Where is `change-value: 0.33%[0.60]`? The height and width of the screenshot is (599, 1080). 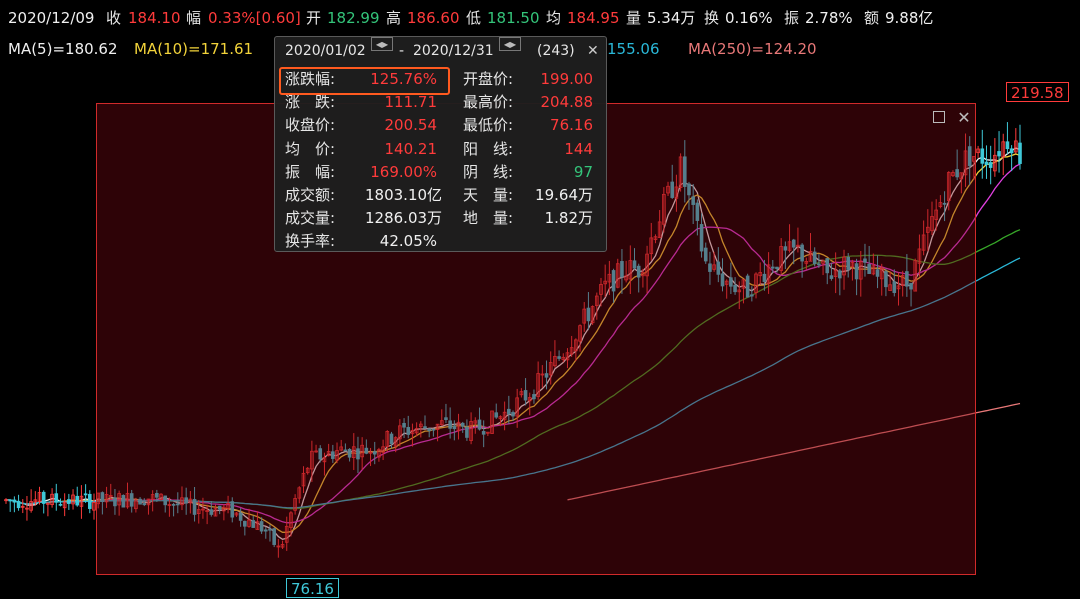
change-value: 0.33%[0.60] is located at coordinates (254, 18).